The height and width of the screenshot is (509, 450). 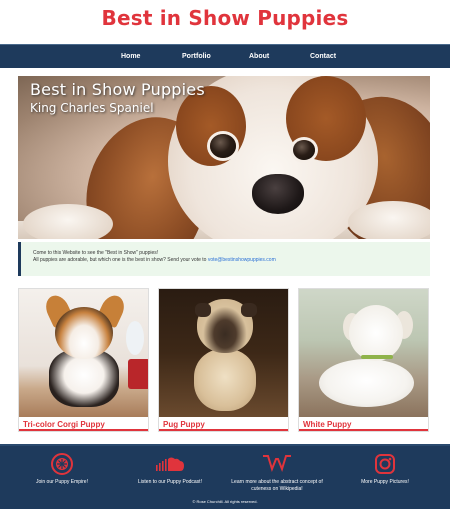 I want to click on nav-portfolio-link: Portfolio, so click(x=196, y=57).